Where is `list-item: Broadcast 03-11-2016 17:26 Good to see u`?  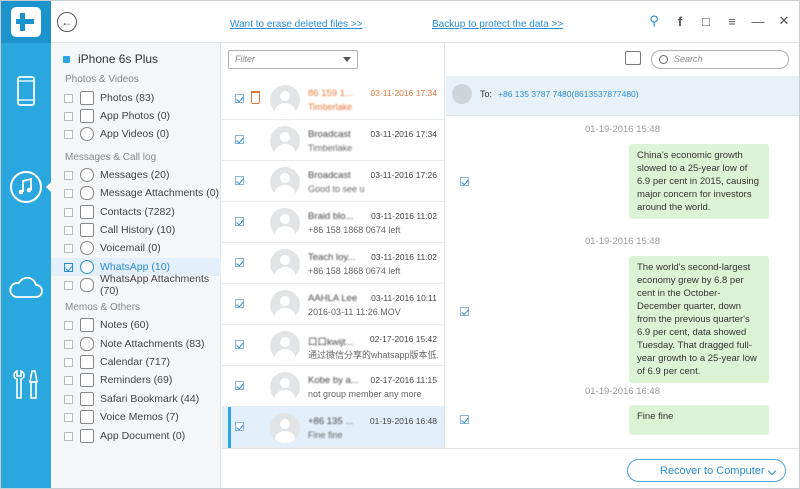
list-item: Broadcast 03-11-2016 17:26 Good to see u is located at coordinates (333, 181).